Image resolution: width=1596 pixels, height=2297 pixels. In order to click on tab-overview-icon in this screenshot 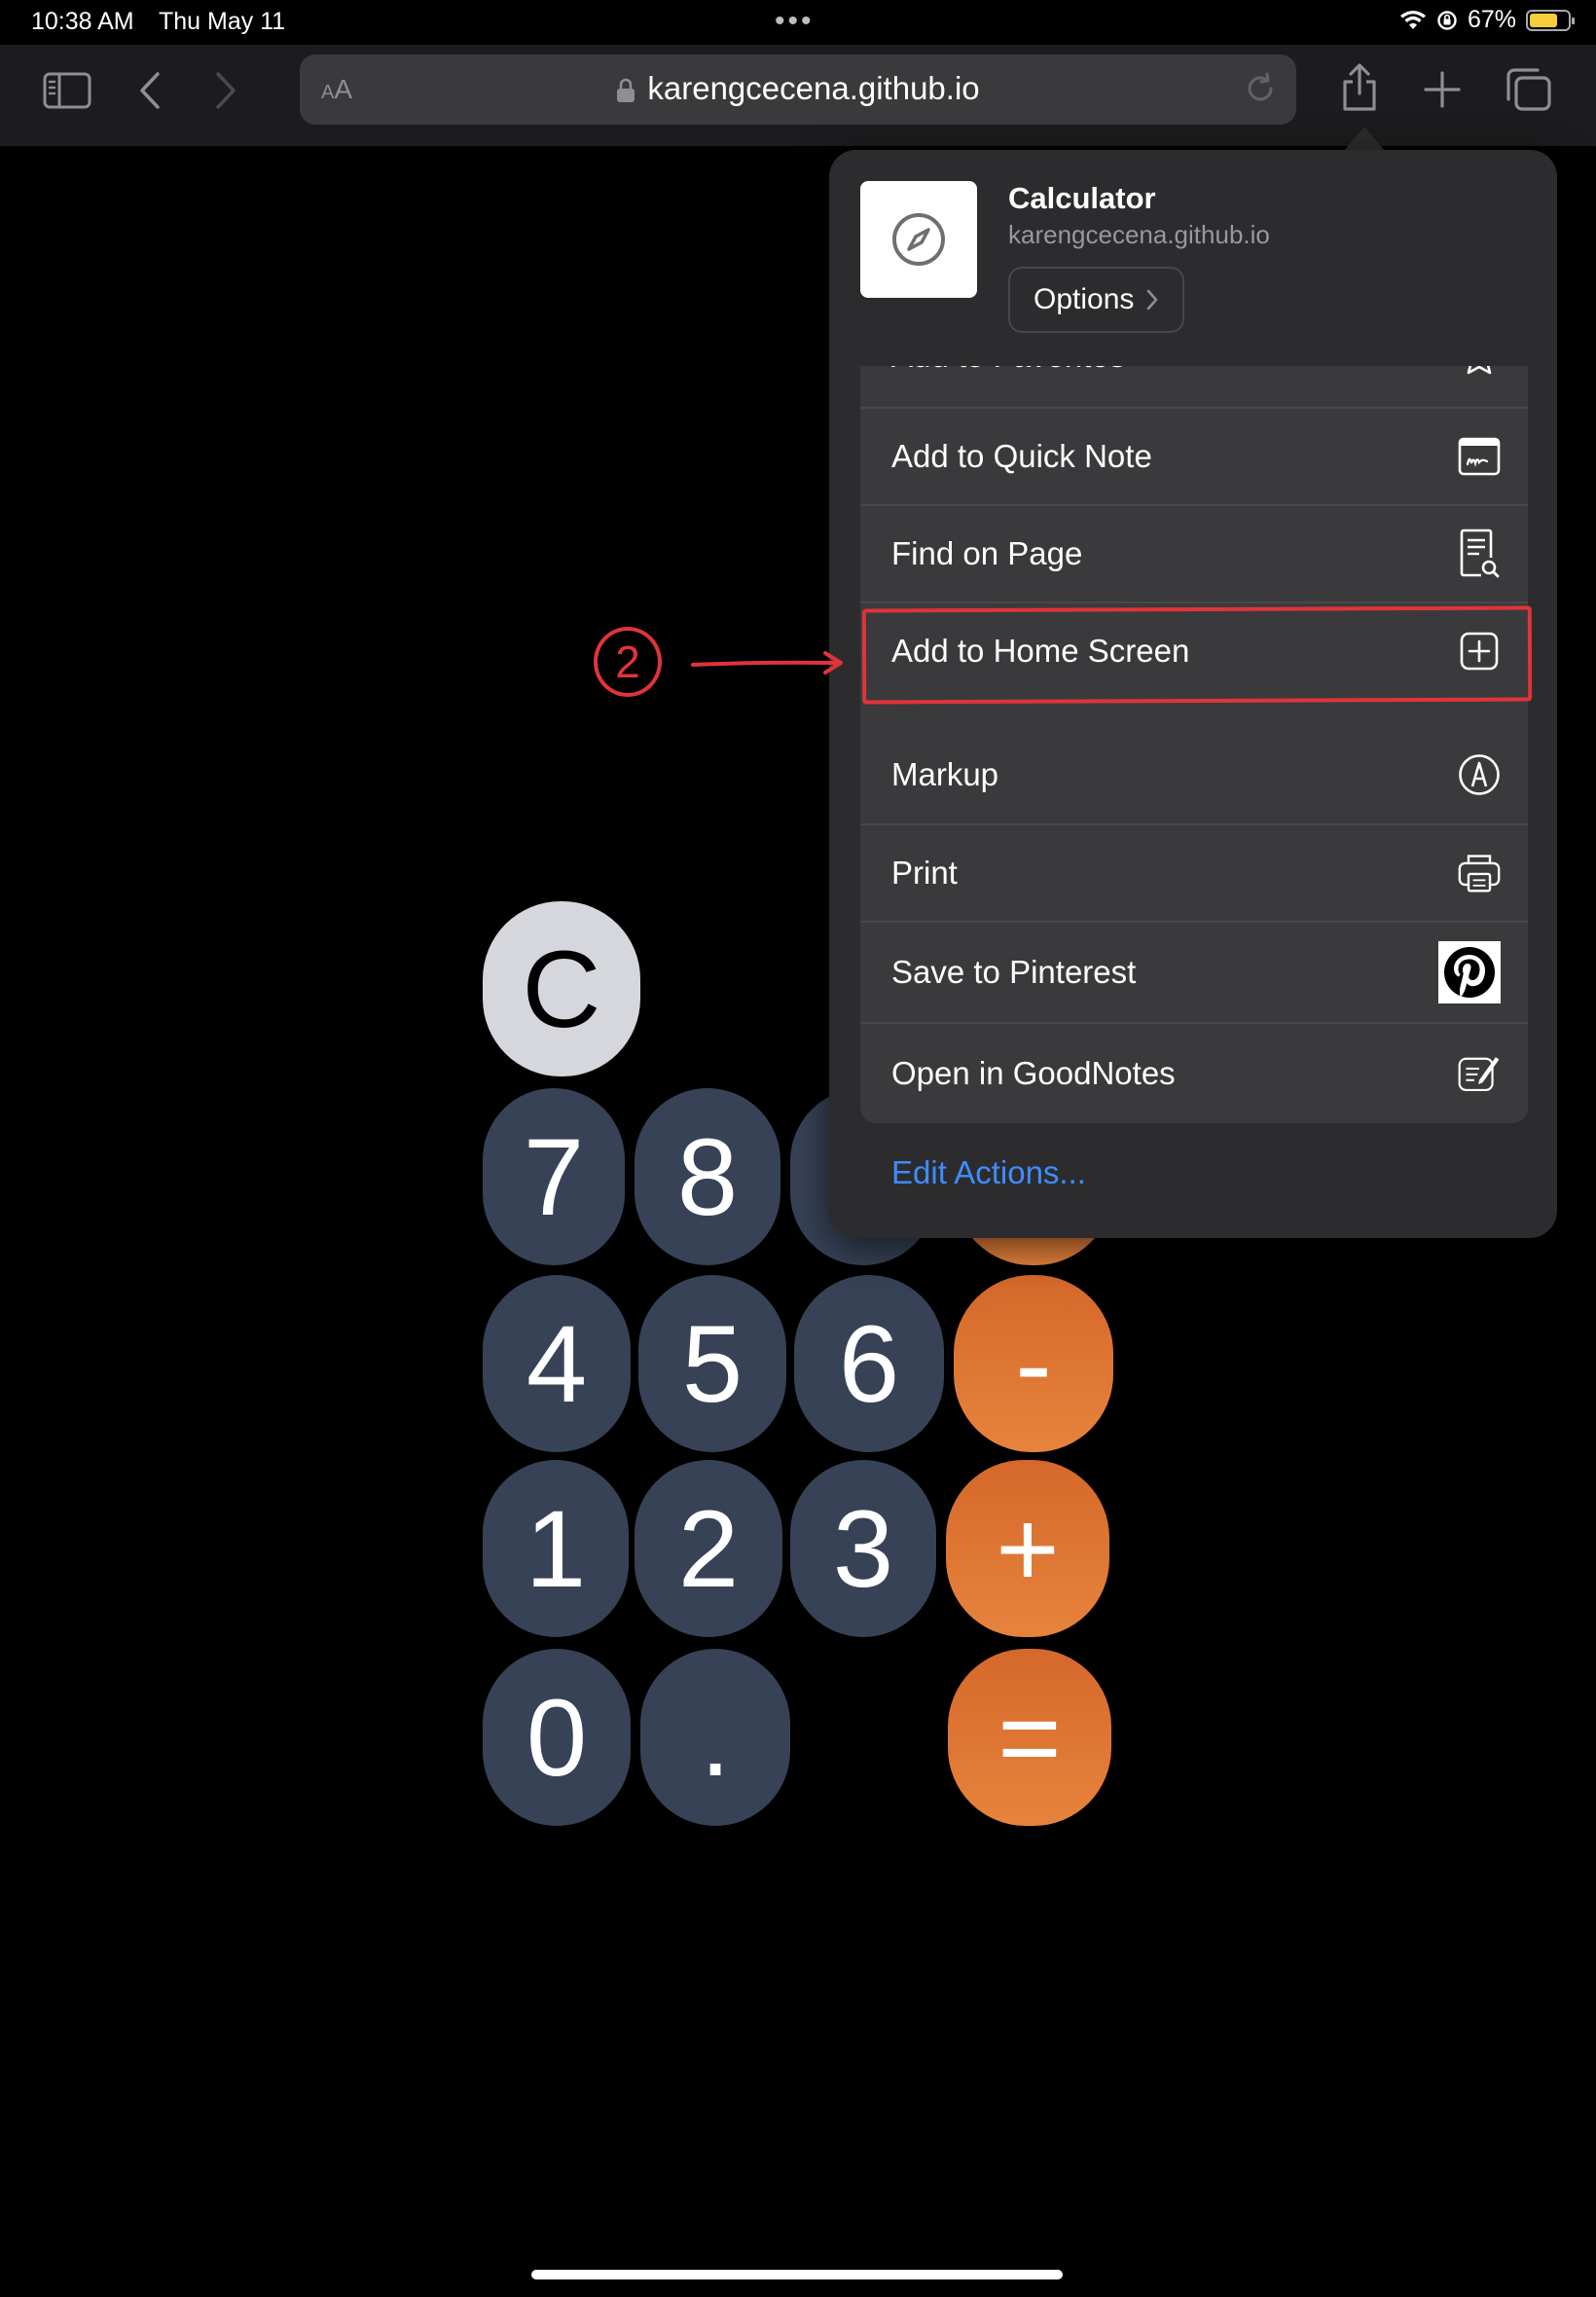, I will do `click(1529, 89)`.